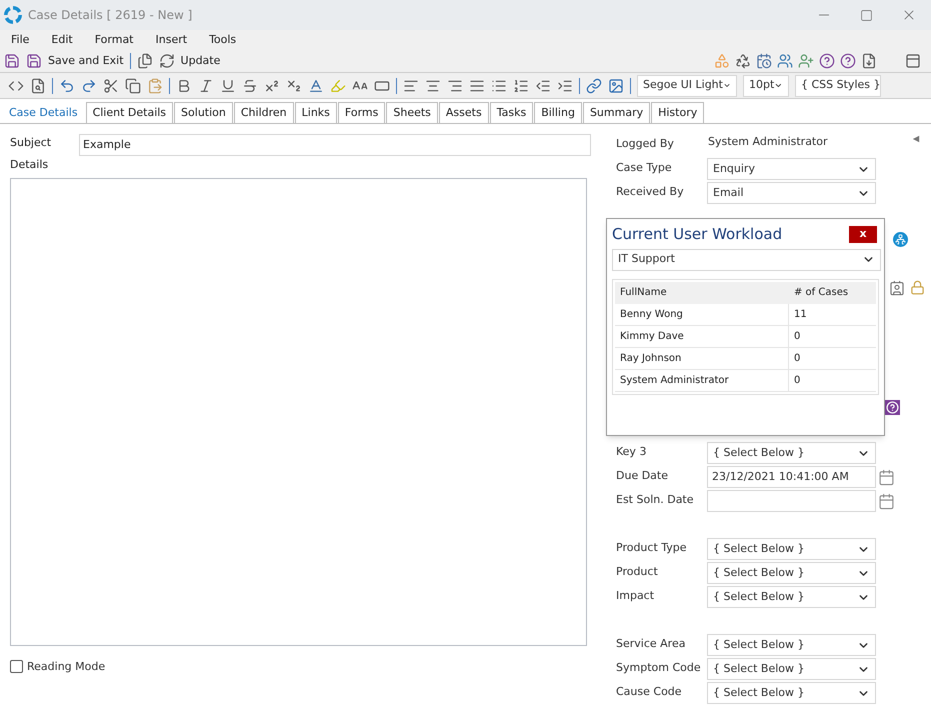  I want to click on field-label: Due Date, so click(642, 476).